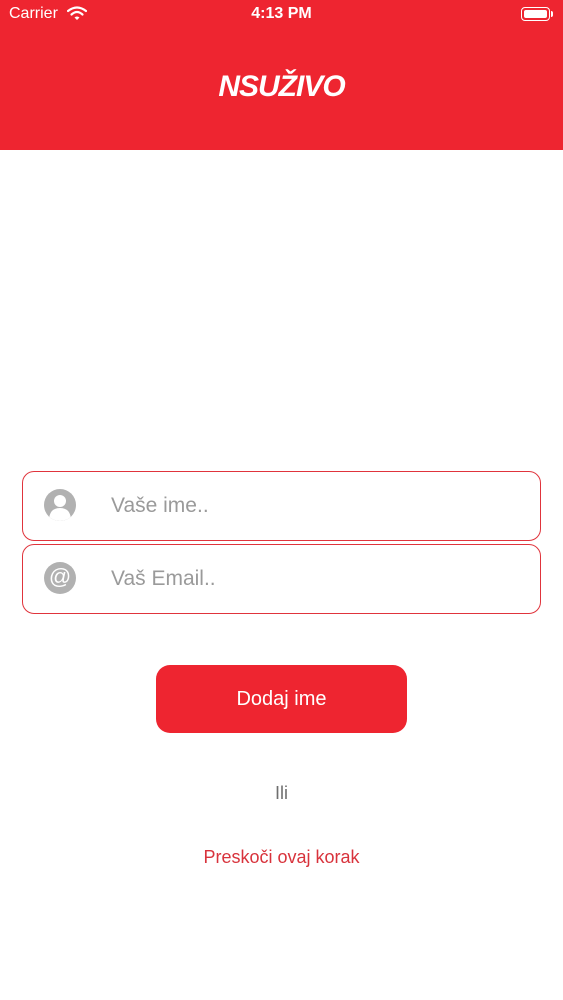 The height and width of the screenshot is (1000, 563). I want to click on skip-step-link: Preskoči ovaj korak, so click(281, 857).